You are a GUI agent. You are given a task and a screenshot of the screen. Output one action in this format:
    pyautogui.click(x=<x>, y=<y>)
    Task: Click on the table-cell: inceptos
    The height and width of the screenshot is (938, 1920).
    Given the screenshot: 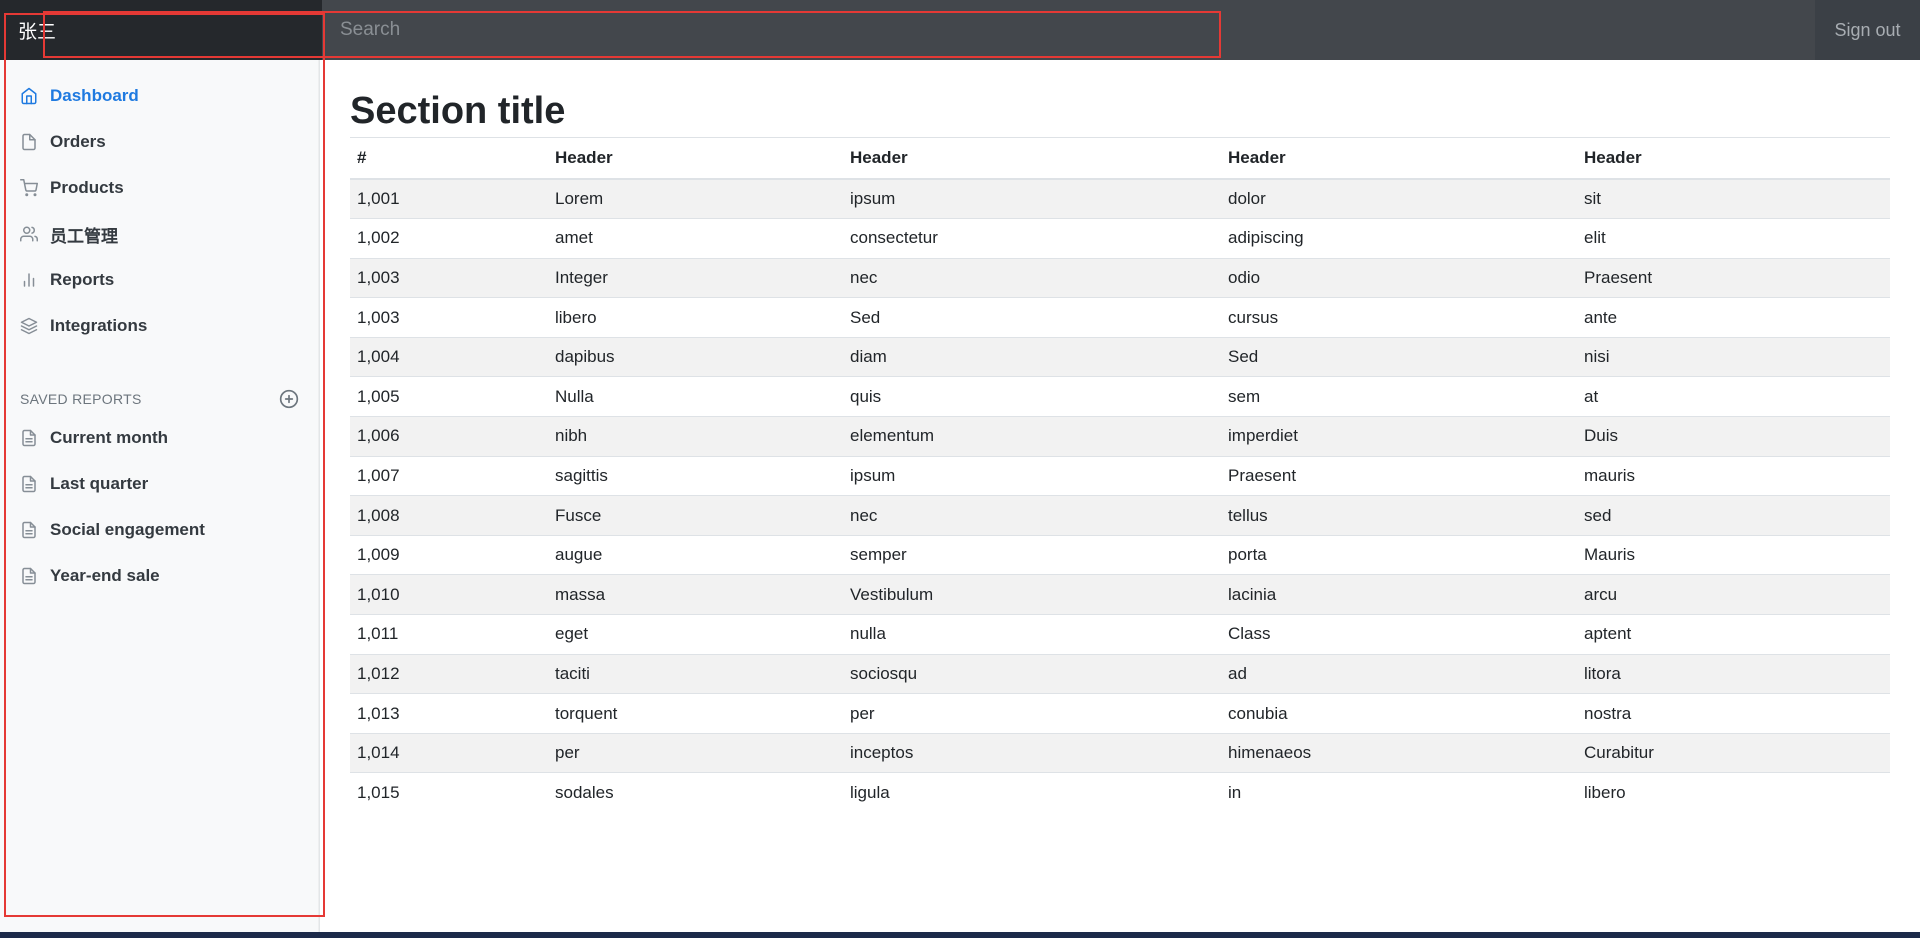 What is the action you would take?
    pyautogui.click(x=1032, y=752)
    